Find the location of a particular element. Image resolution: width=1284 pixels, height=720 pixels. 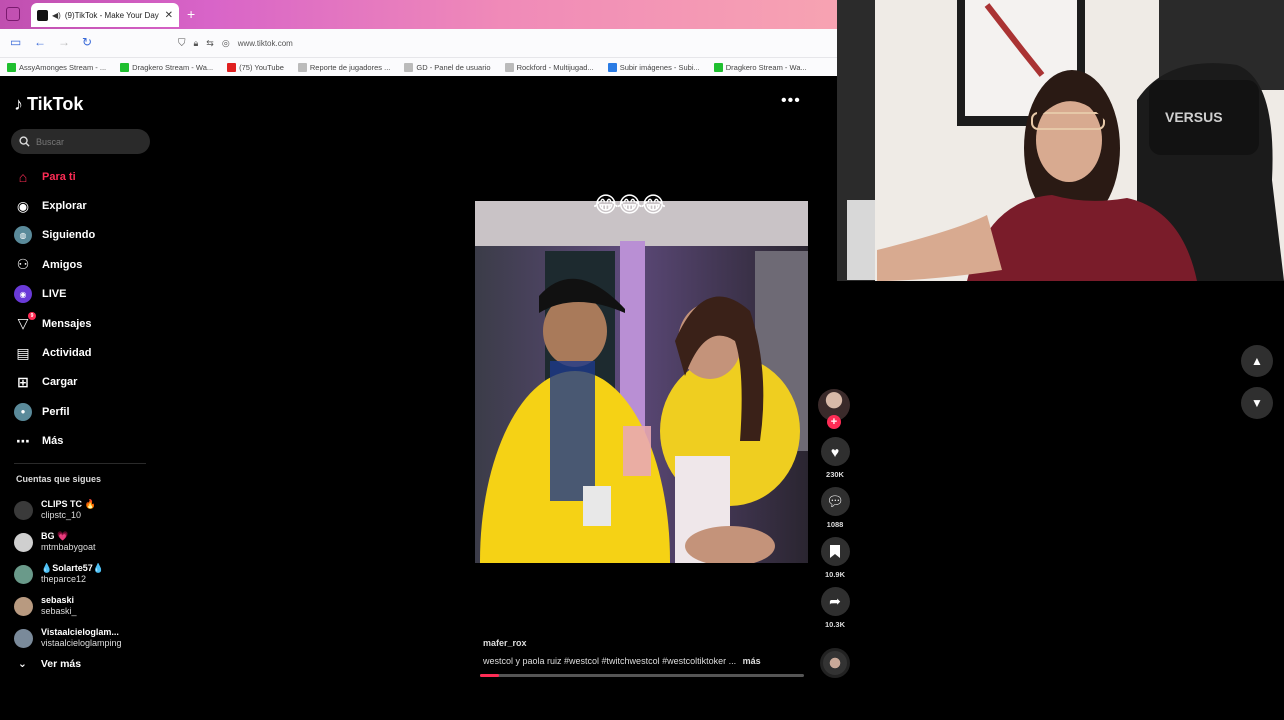

workspaces-icon is located at coordinates (13, 14).